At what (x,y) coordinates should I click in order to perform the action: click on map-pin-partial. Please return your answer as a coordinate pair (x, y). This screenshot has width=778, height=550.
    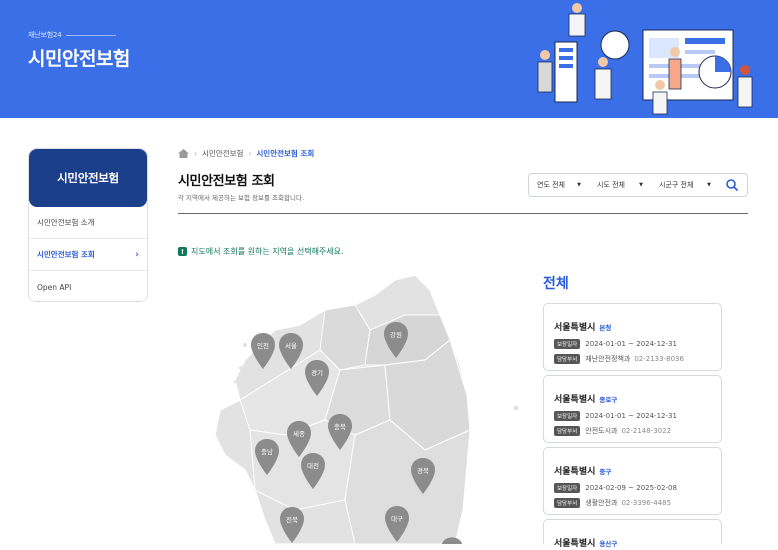
    Looking at the image, I should click on (452, 540).